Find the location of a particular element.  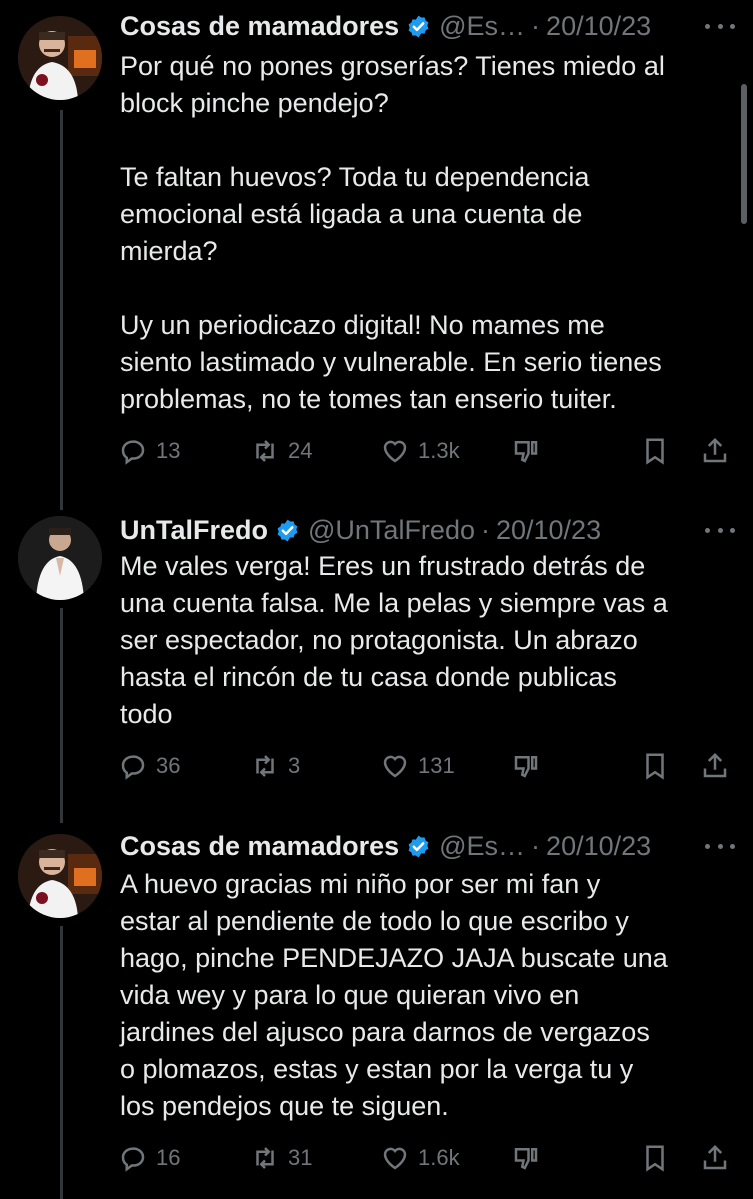

retweet-count: 3 is located at coordinates (294, 765).